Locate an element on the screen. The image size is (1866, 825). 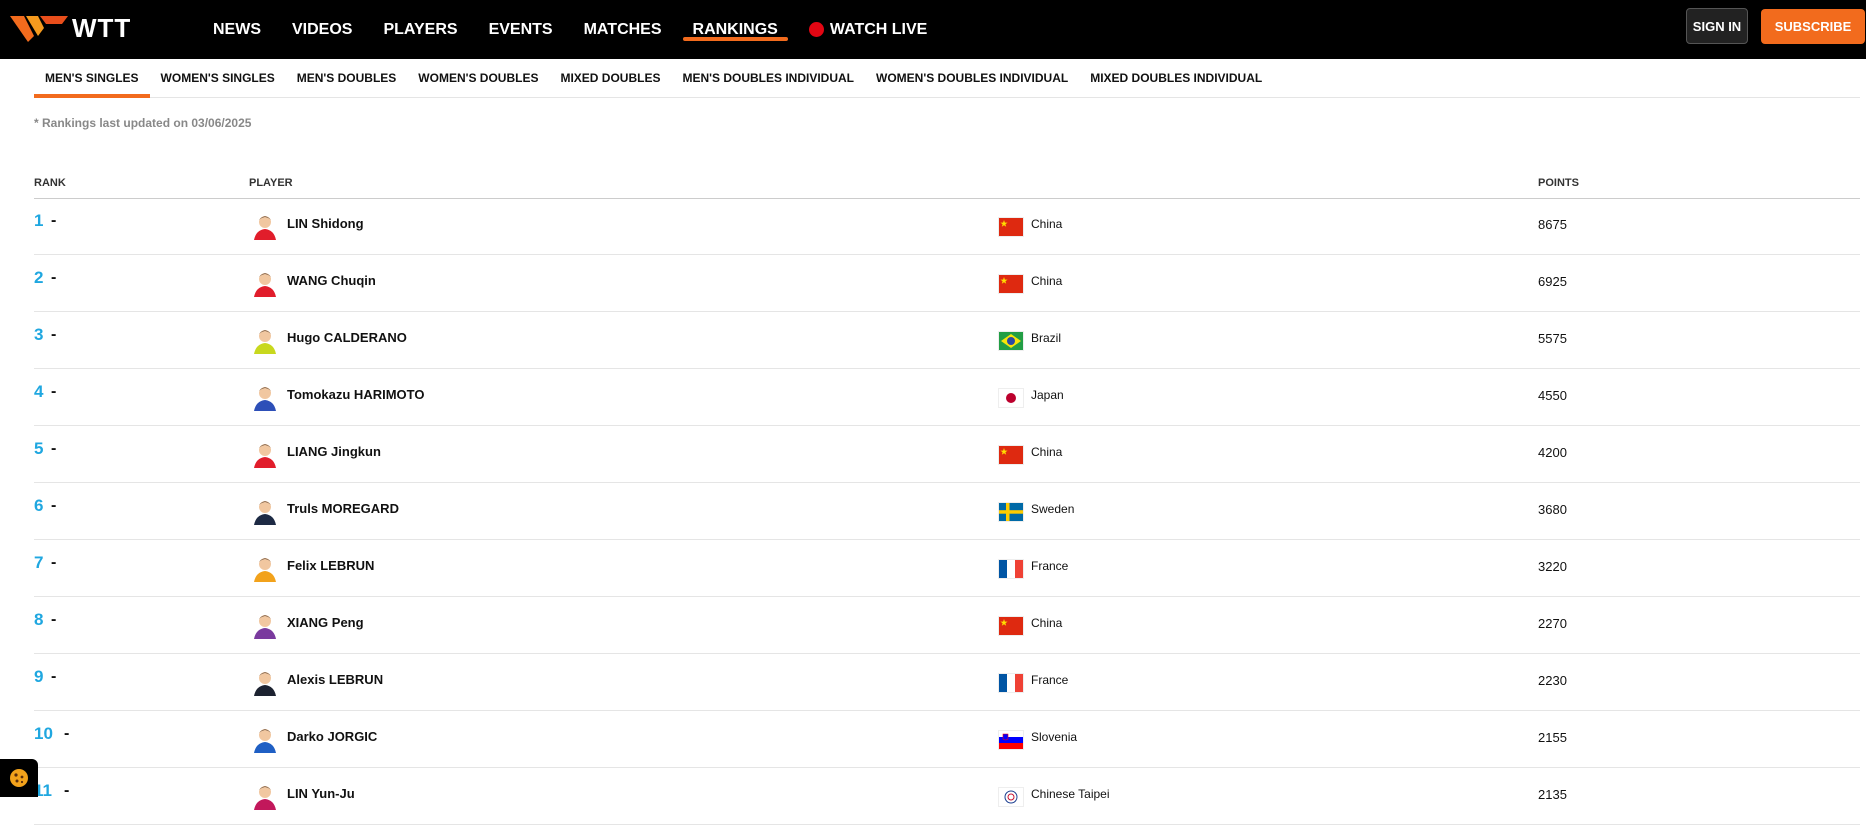
rank-number: 7 is located at coordinates (39, 562).